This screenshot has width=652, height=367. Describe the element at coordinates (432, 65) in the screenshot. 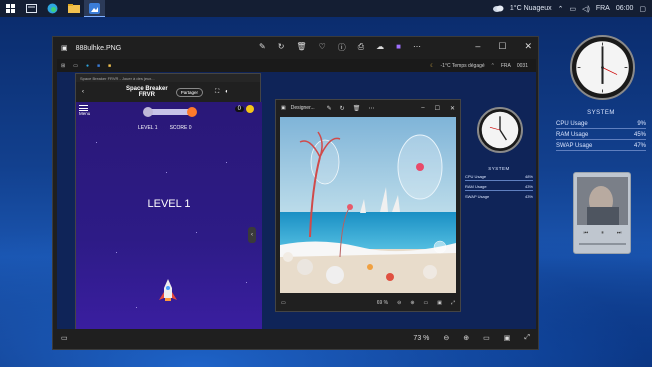

I see `moon-icon: ☾` at that location.